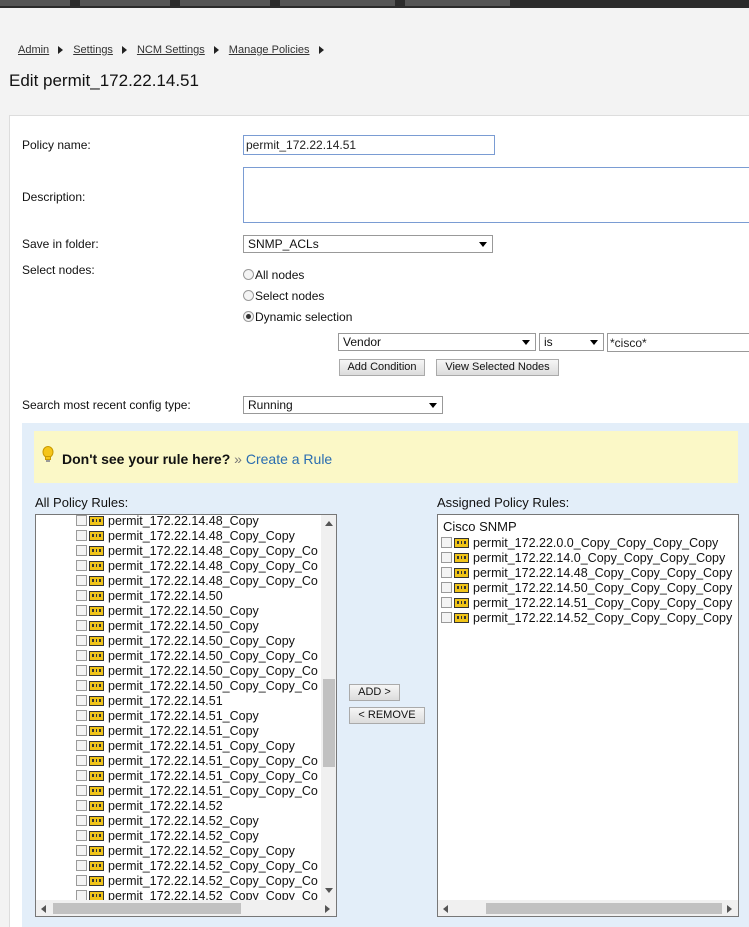 The height and width of the screenshot is (927, 749). I want to click on breadcrumb-settings: Settings, so click(93, 50).